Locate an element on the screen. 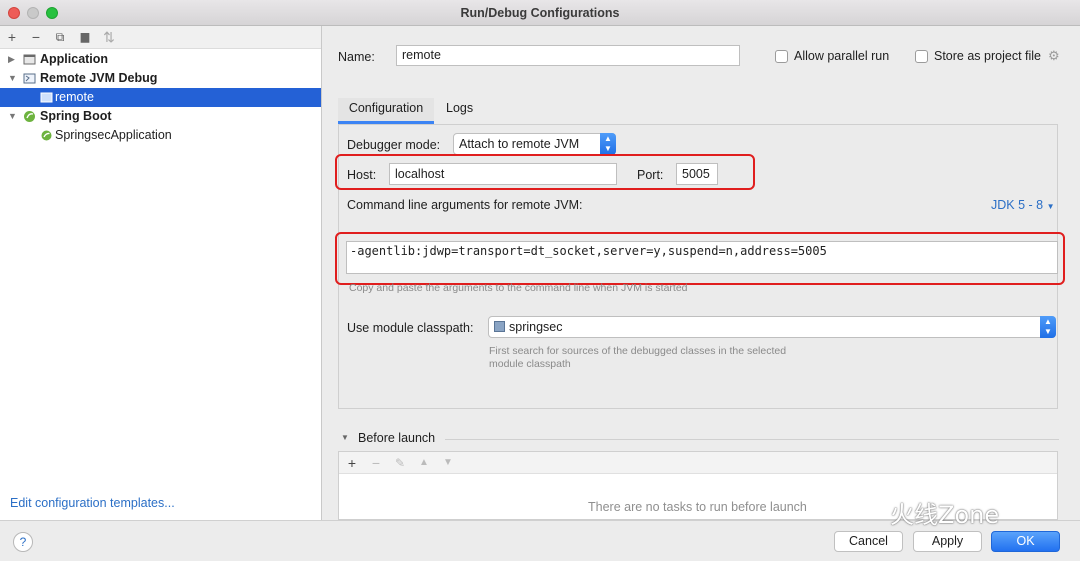 This screenshot has height=561, width=1080. classpath-label: Use module classpath: is located at coordinates (410, 328).